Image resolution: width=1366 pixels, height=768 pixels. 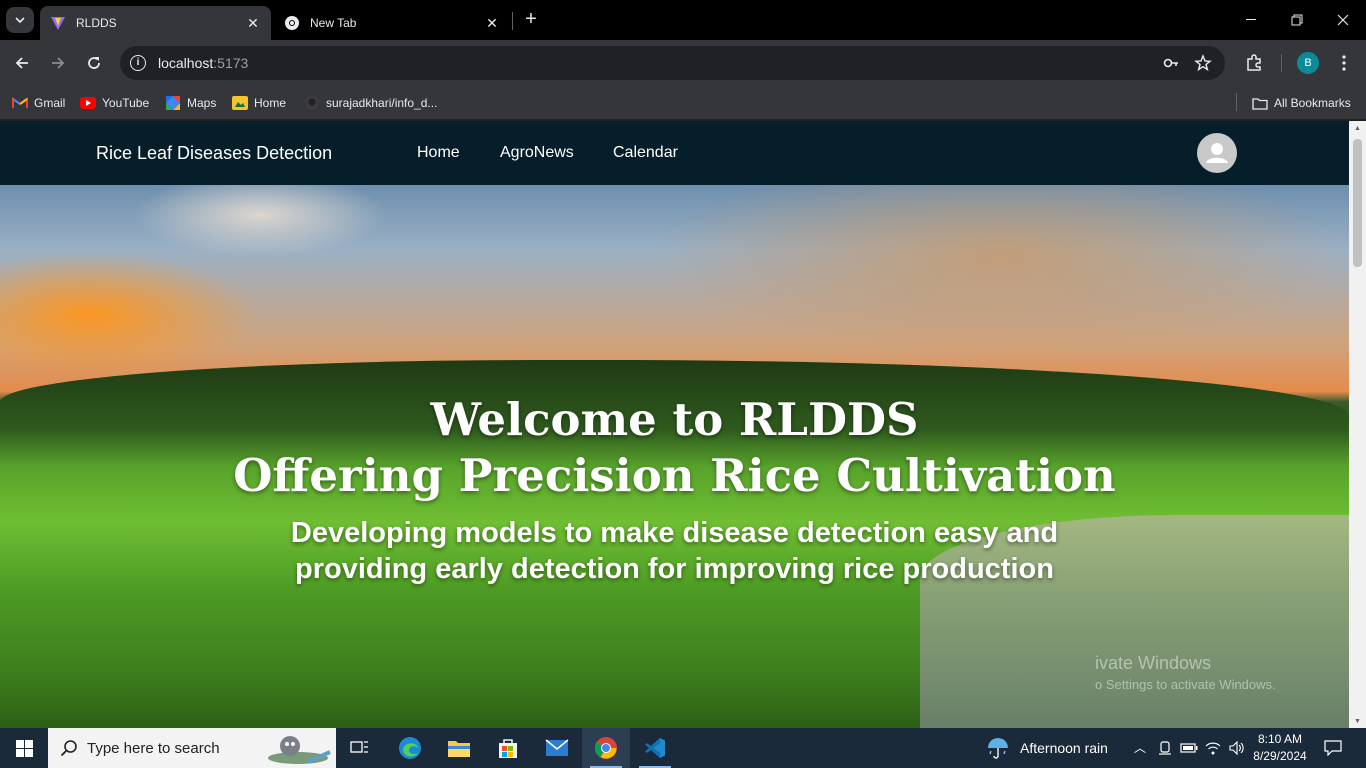 I want to click on chevron-down-icon, so click(x=20, y=20).